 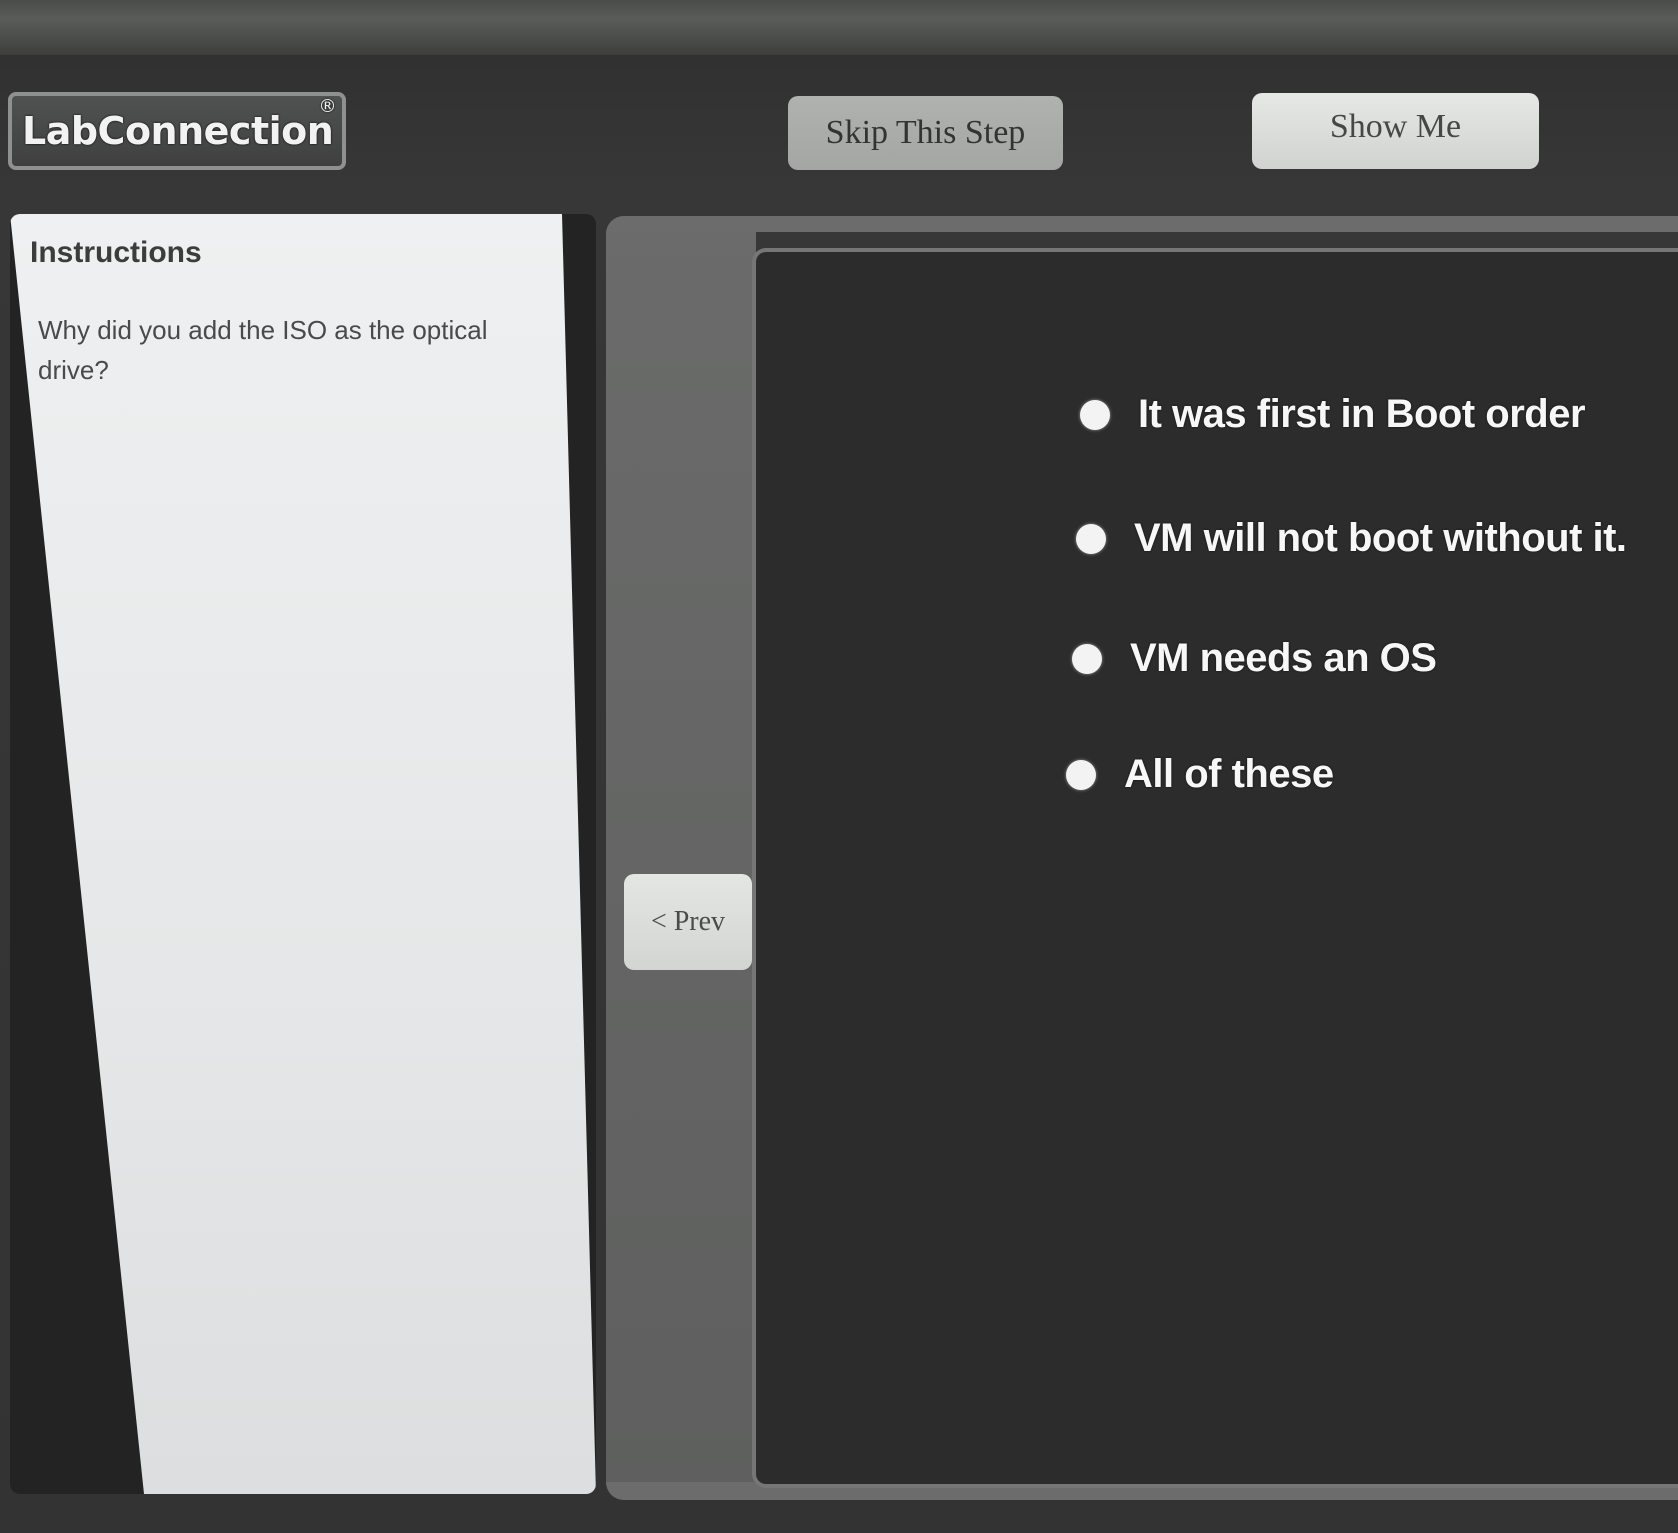 I want to click on answer-option-all-of-these: All of these, so click(x=1200, y=774).